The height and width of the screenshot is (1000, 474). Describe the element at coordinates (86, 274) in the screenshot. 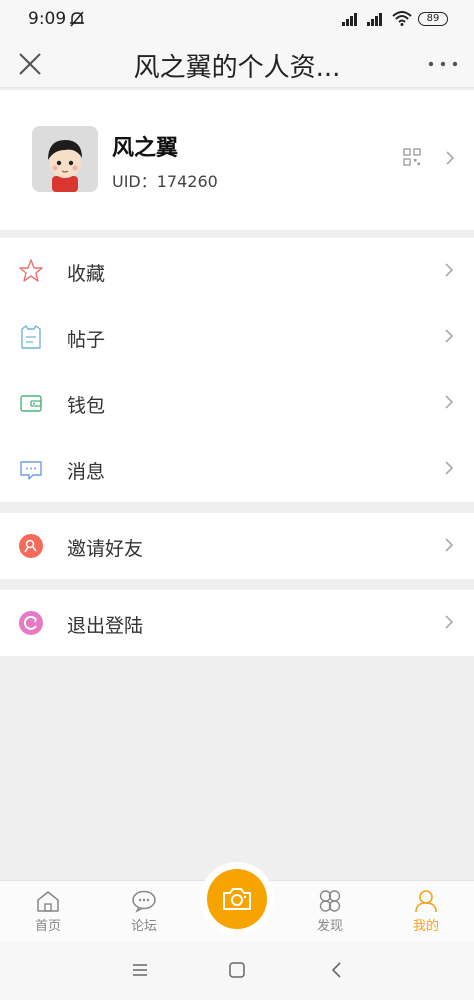

I see `menu-item-label: 收藏` at that location.